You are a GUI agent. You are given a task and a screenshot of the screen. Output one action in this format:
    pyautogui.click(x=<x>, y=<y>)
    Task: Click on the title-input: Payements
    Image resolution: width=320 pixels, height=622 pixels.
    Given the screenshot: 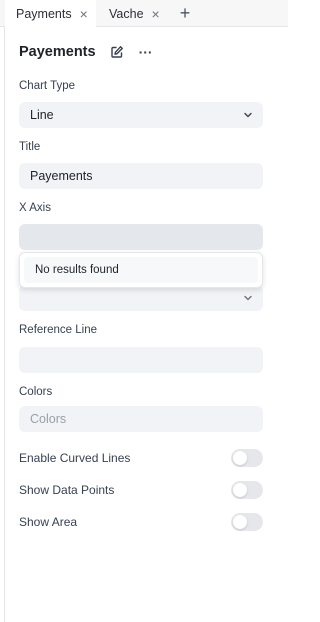 What is the action you would take?
    pyautogui.click(x=141, y=176)
    